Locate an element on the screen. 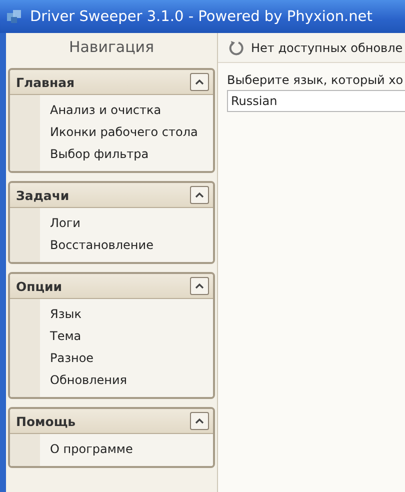  nav-link: Анализ и очистка is located at coordinates (131, 110).